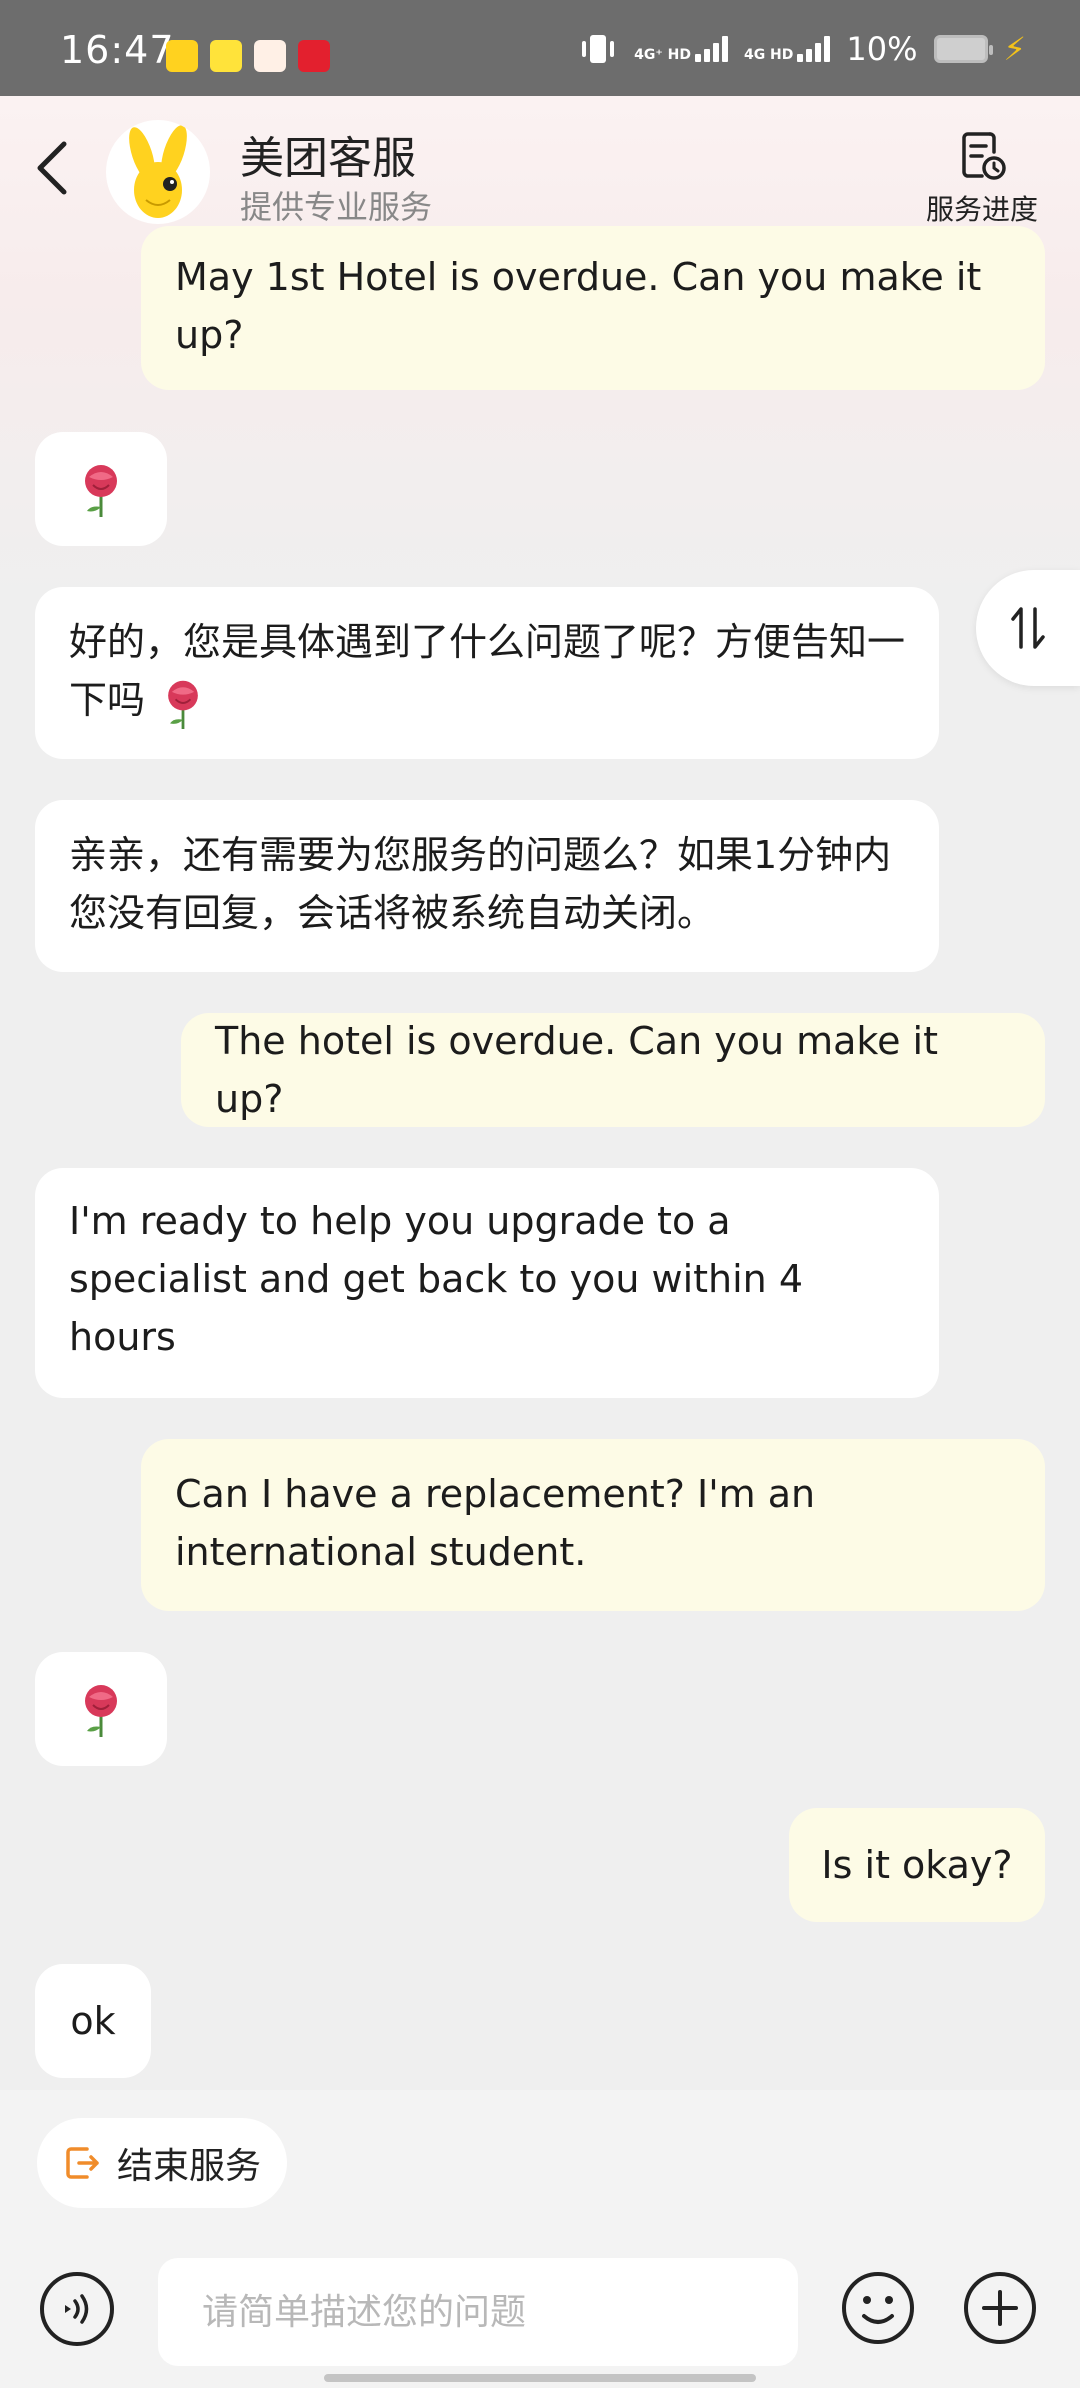  Describe the element at coordinates (480, 884) in the screenshot. I see `message-text: 亲亲，还有需要为您服务的问题么？如果1分钟内您没有回复，会话将被系统自动关闭。` at that location.